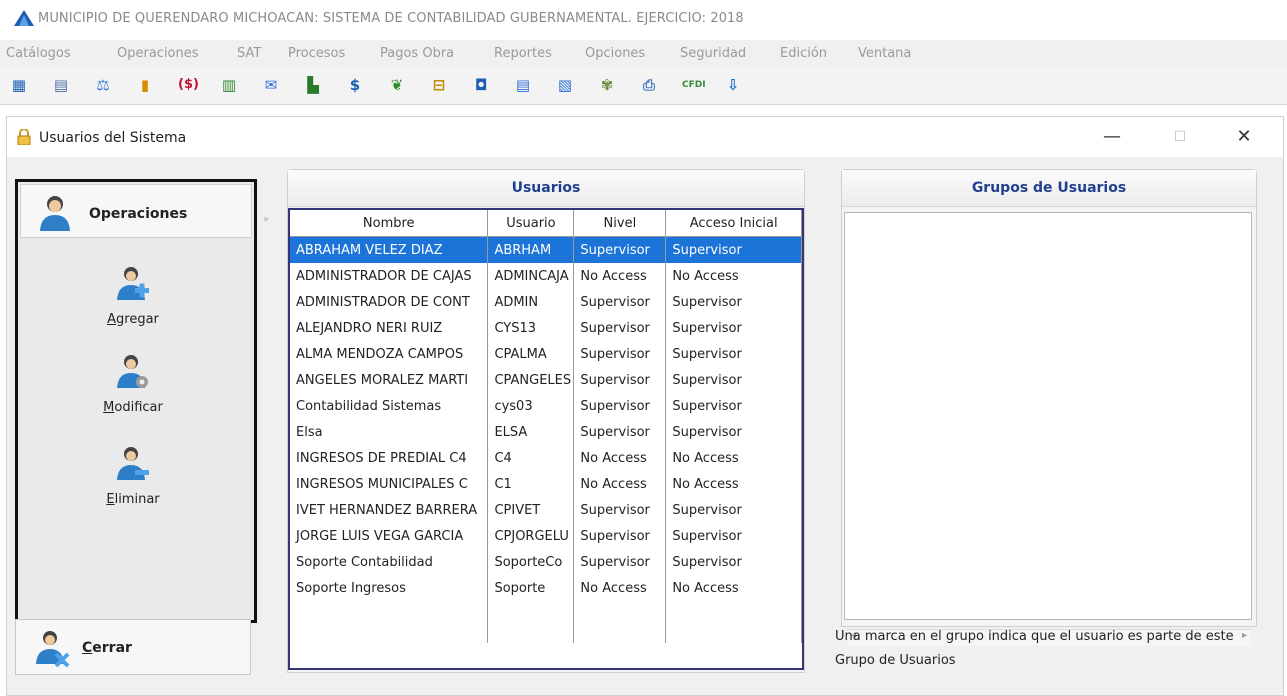  What do you see at coordinates (145, 85) in the screenshot?
I see `bar-chart-icon: ▮` at bounding box center [145, 85].